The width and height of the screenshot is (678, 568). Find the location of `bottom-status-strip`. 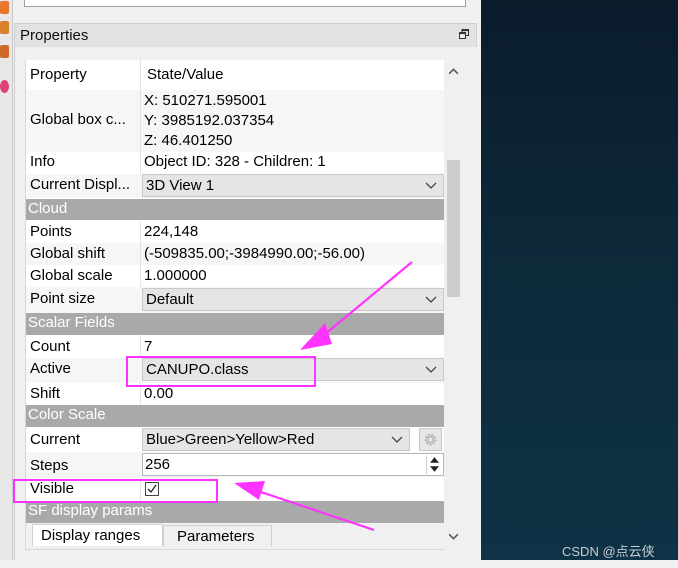

bottom-status-strip is located at coordinates (339, 564).